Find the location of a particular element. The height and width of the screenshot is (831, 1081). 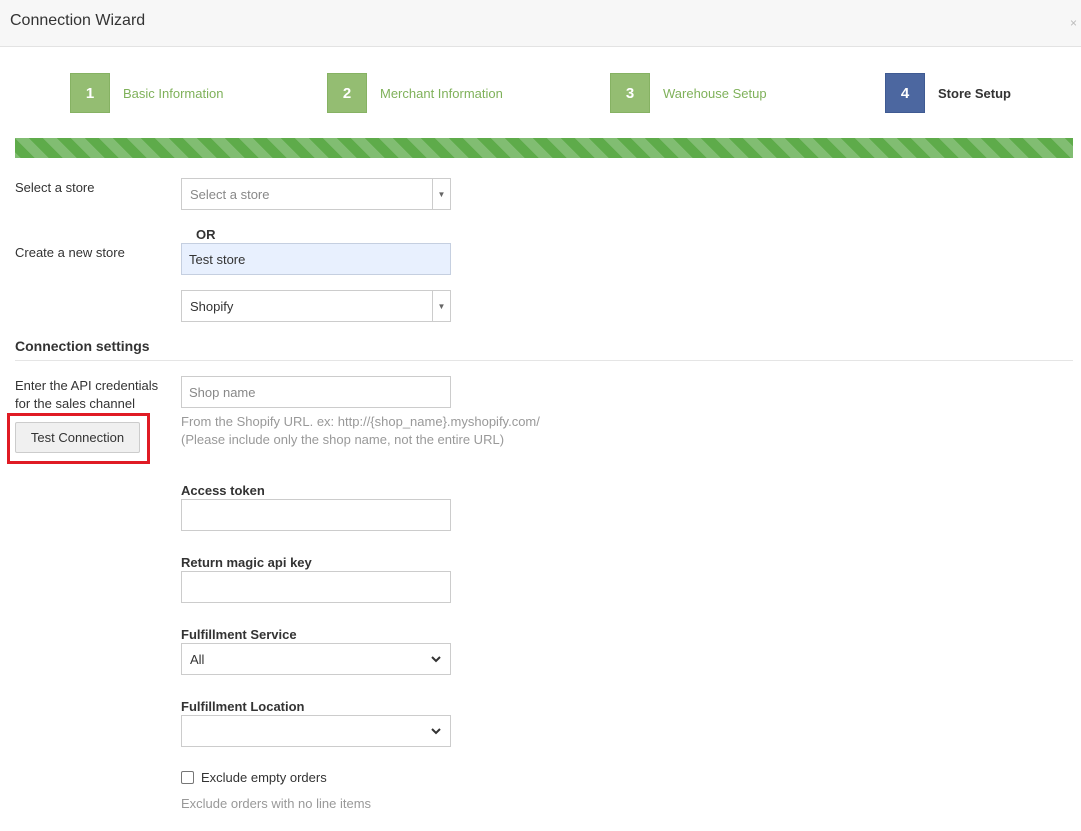

exclude-empty-help: Exclude orders with no line items is located at coordinates (276, 803).